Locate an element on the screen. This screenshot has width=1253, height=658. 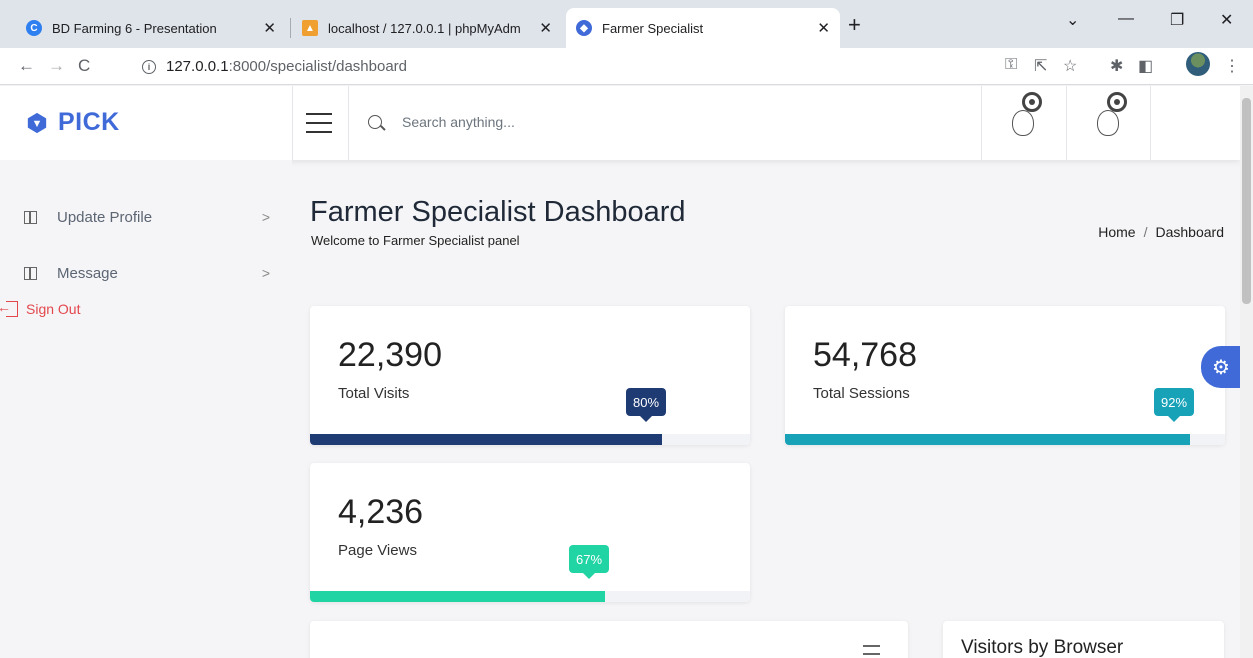
sign-out-link: Sign Out is located at coordinates (40, 308).